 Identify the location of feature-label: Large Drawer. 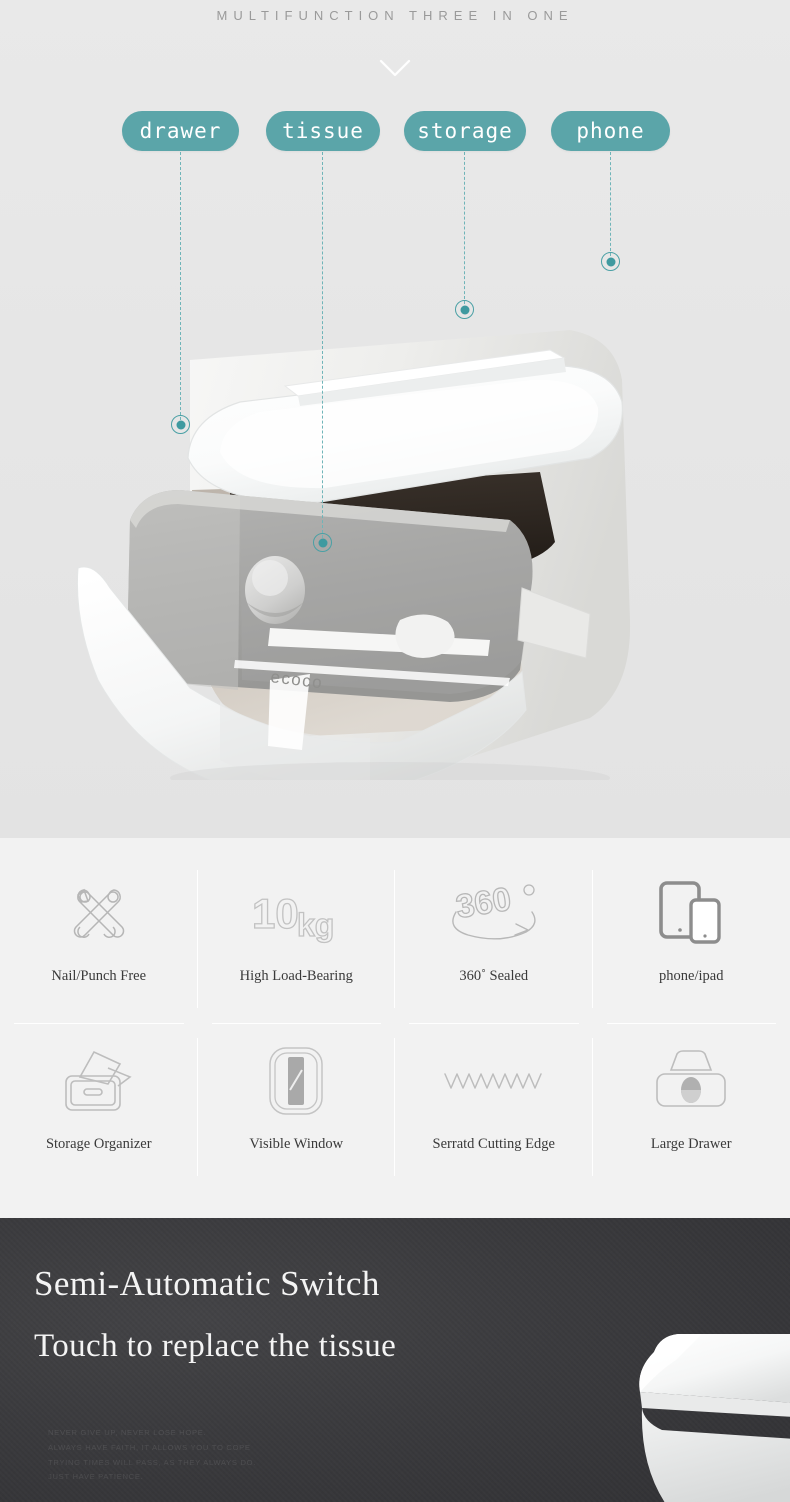
(691, 1144).